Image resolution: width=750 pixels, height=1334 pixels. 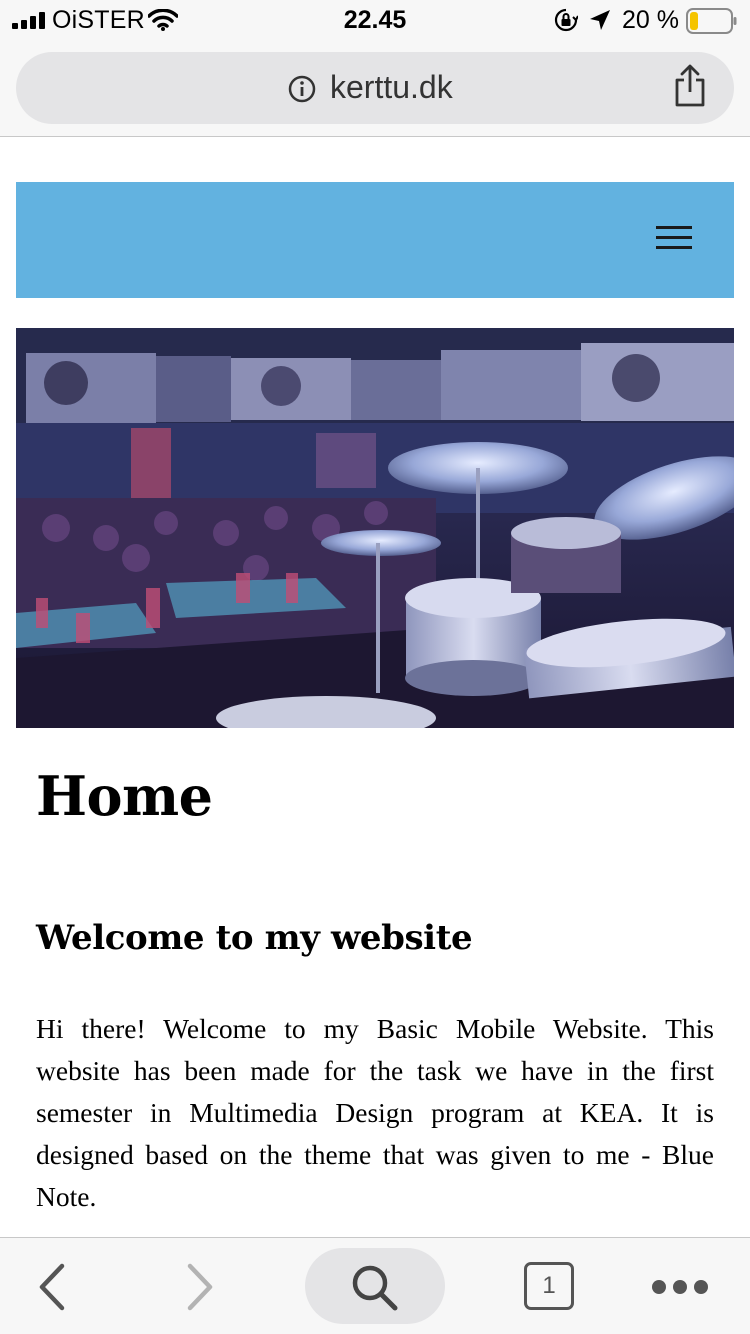 What do you see at coordinates (391, 87) in the screenshot?
I see `url-text: kerttu.dk` at bounding box center [391, 87].